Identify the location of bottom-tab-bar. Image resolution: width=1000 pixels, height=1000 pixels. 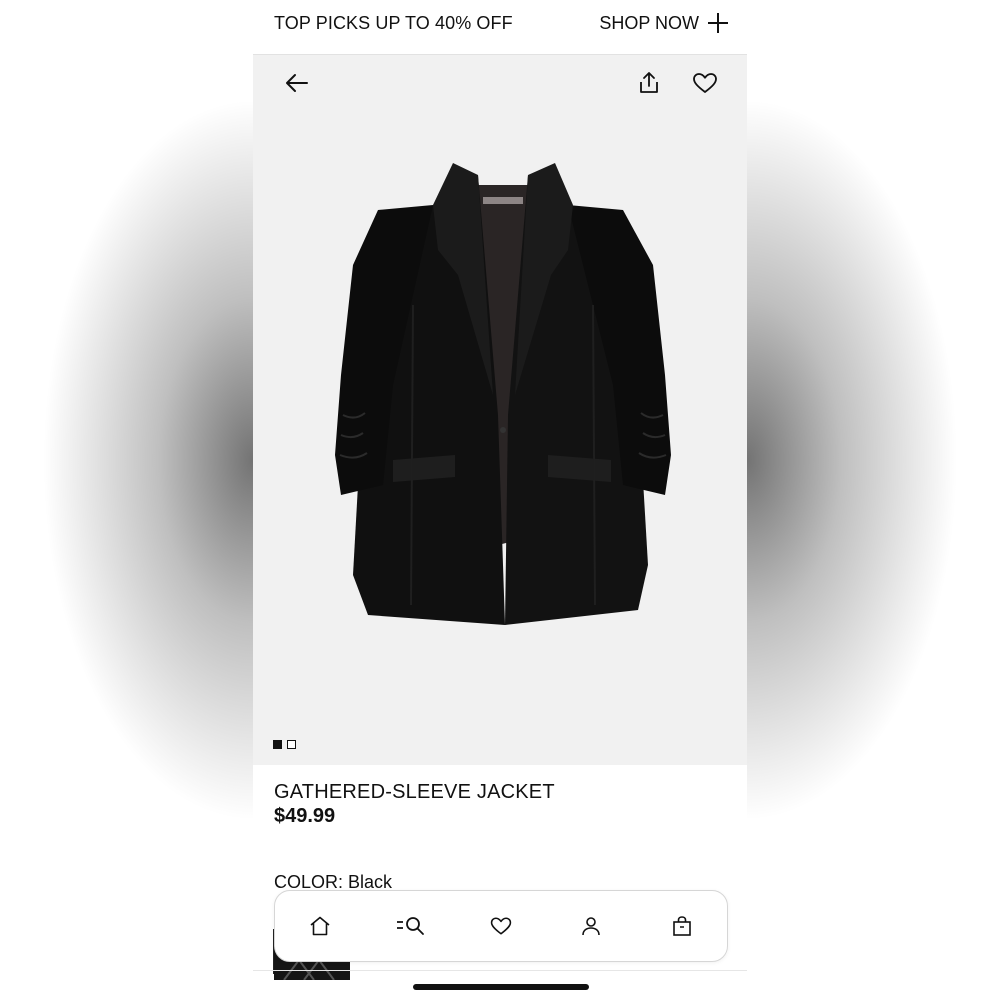
(501, 926).